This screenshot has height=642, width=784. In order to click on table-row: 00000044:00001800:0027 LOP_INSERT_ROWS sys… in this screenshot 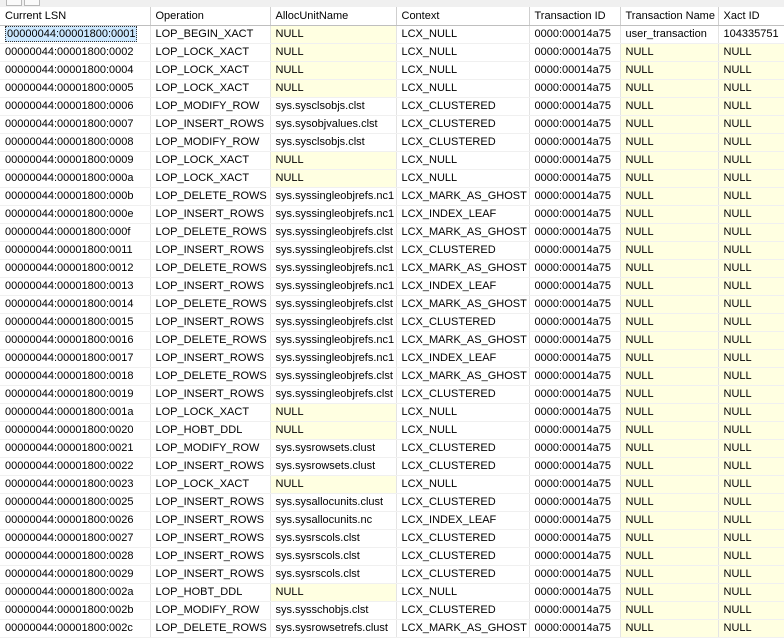, I will do `click(392, 538)`.